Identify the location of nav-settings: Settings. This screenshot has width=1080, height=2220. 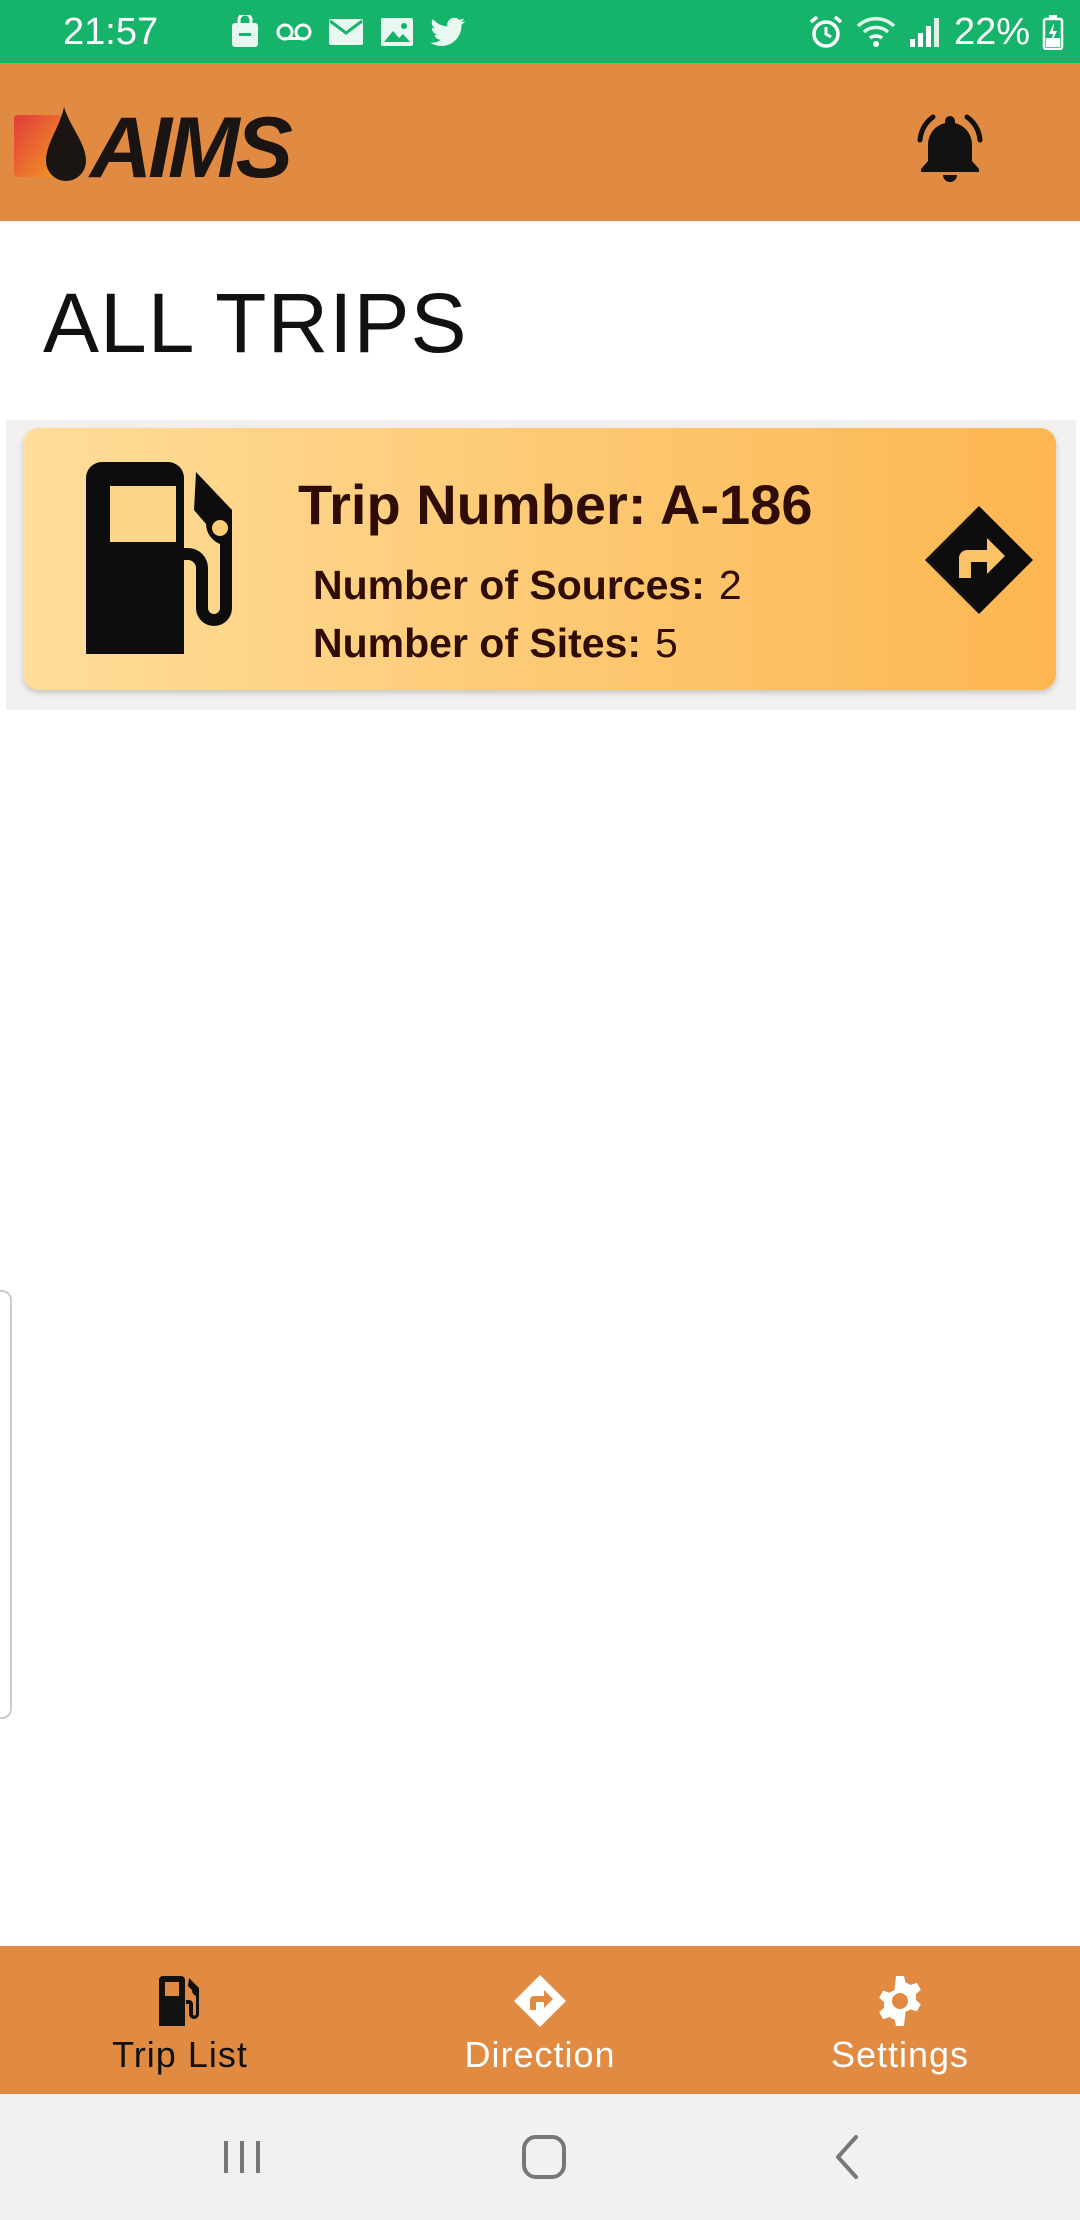
(900, 2020).